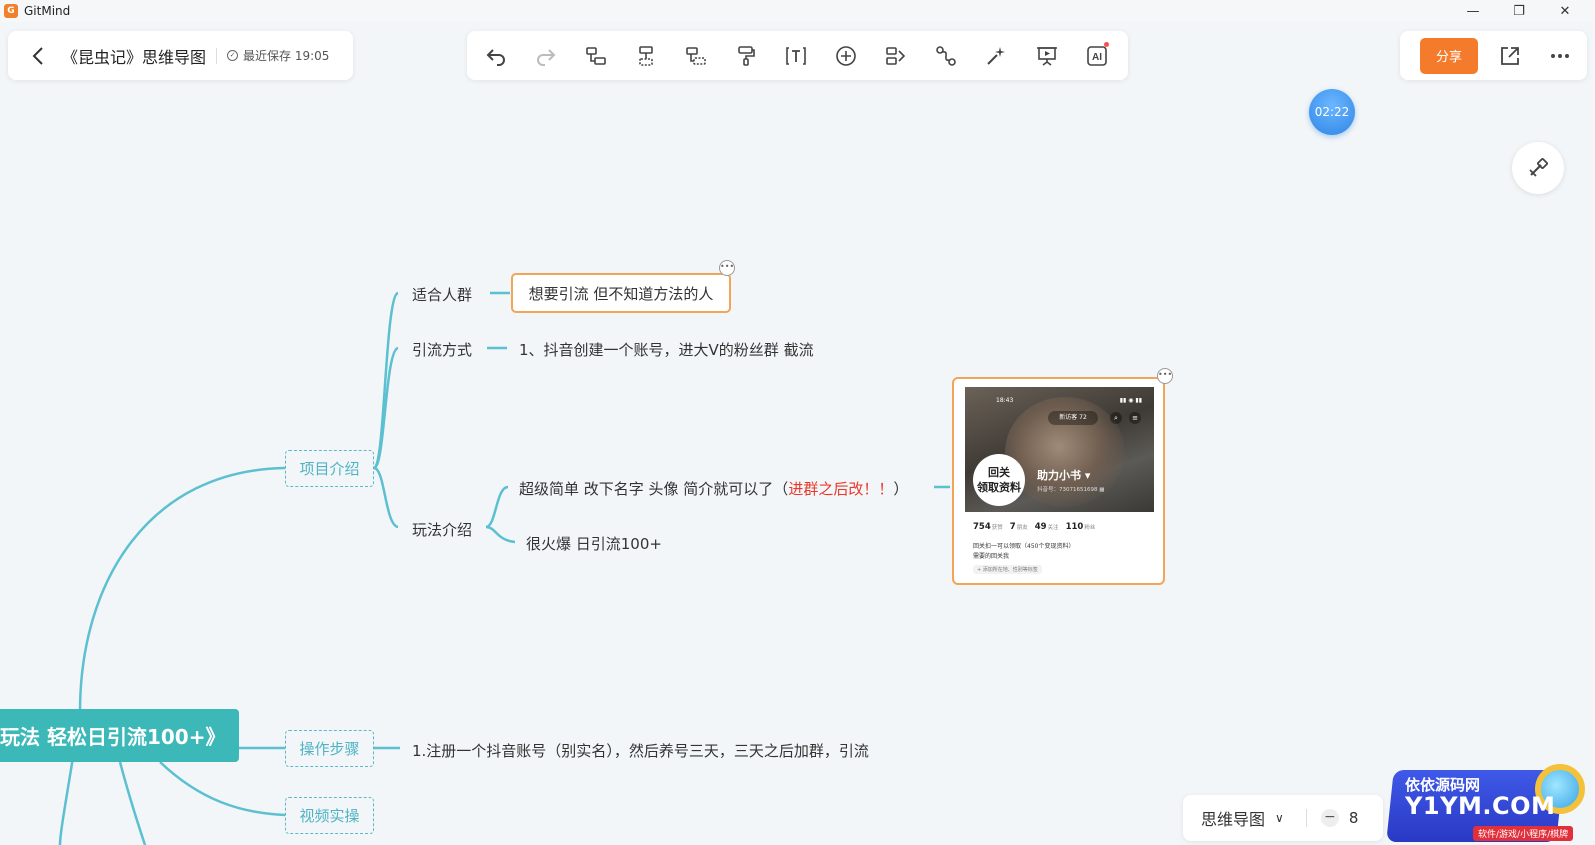 The height and width of the screenshot is (845, 1595). What do you see at coordinates (727, 268) in the screenshot?
I see `comment-icon: •••` at bounding box center [727, 268].